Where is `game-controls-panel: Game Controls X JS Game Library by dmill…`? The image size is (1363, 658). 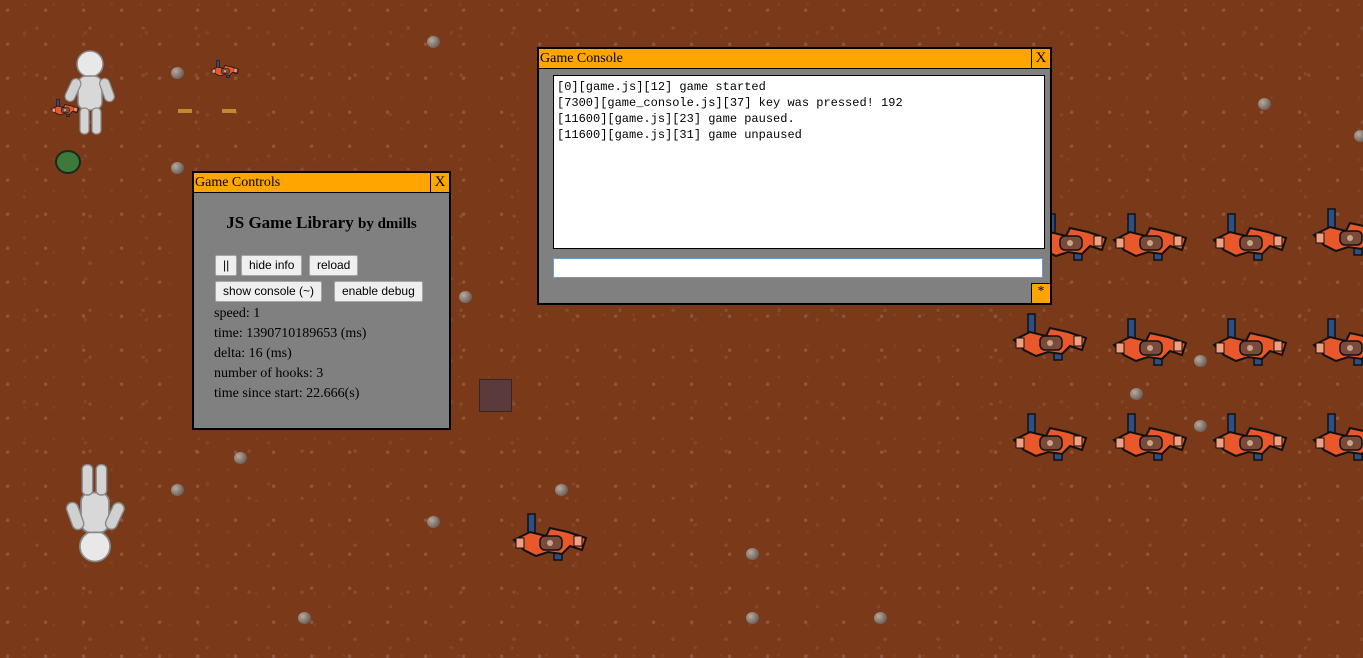 game-controls-panel: Game Controls X JS Game Library by dmill… is located at coordinates (321, 300).